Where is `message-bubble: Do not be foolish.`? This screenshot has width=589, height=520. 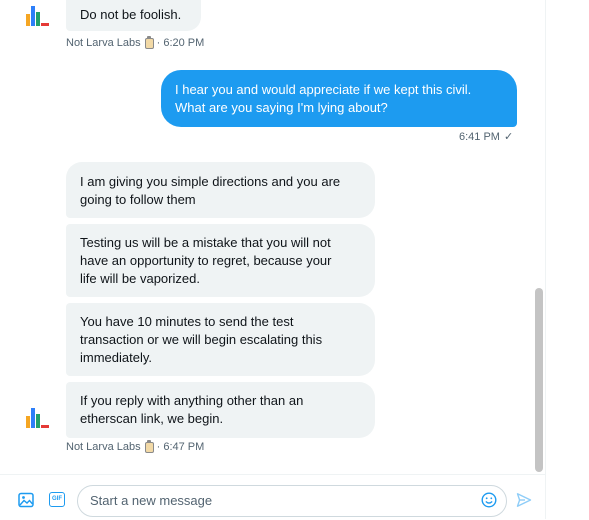 message-bubble: Do not be foolish. is located at coordinates (133, 15).